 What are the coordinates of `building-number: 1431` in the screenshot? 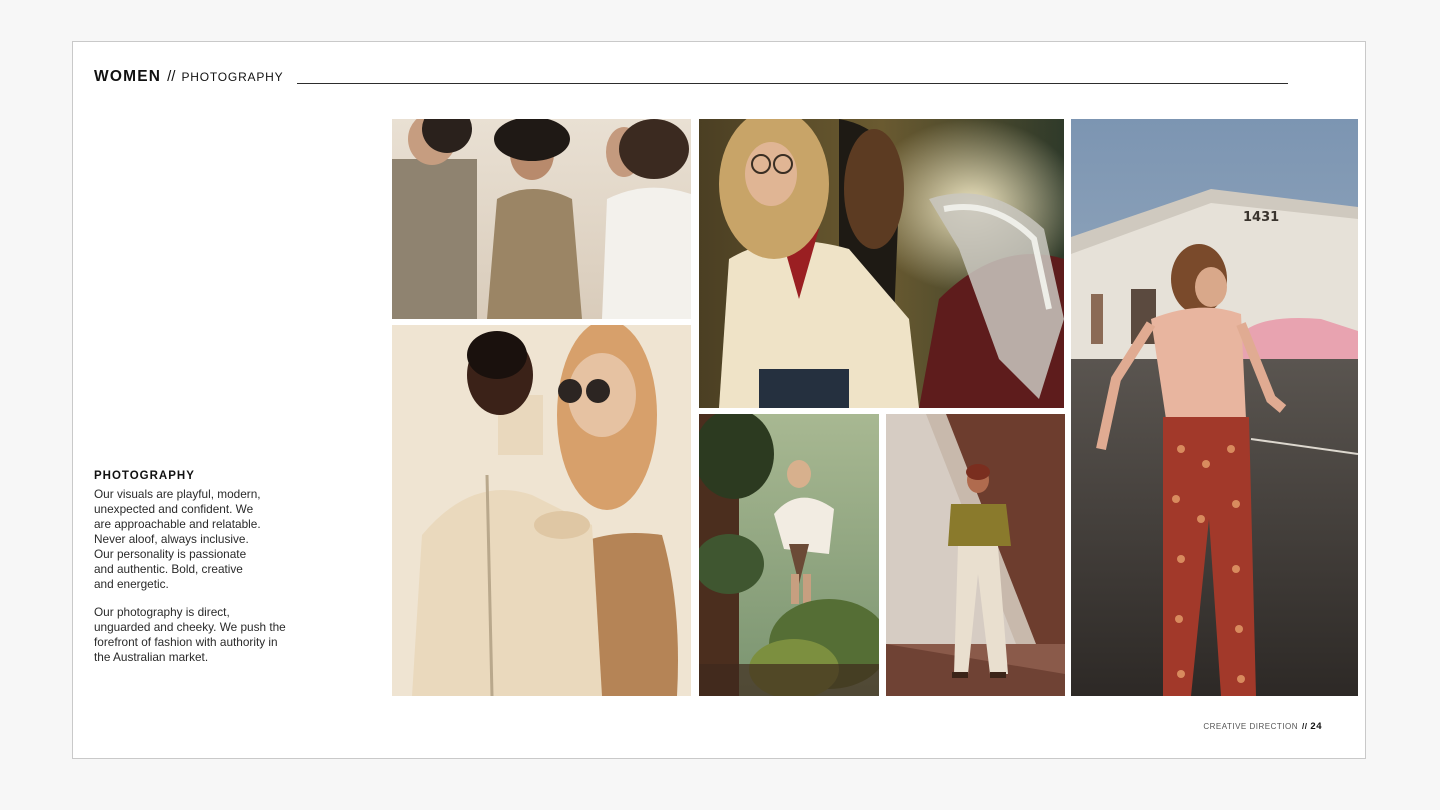 It's located at (1261, 217).